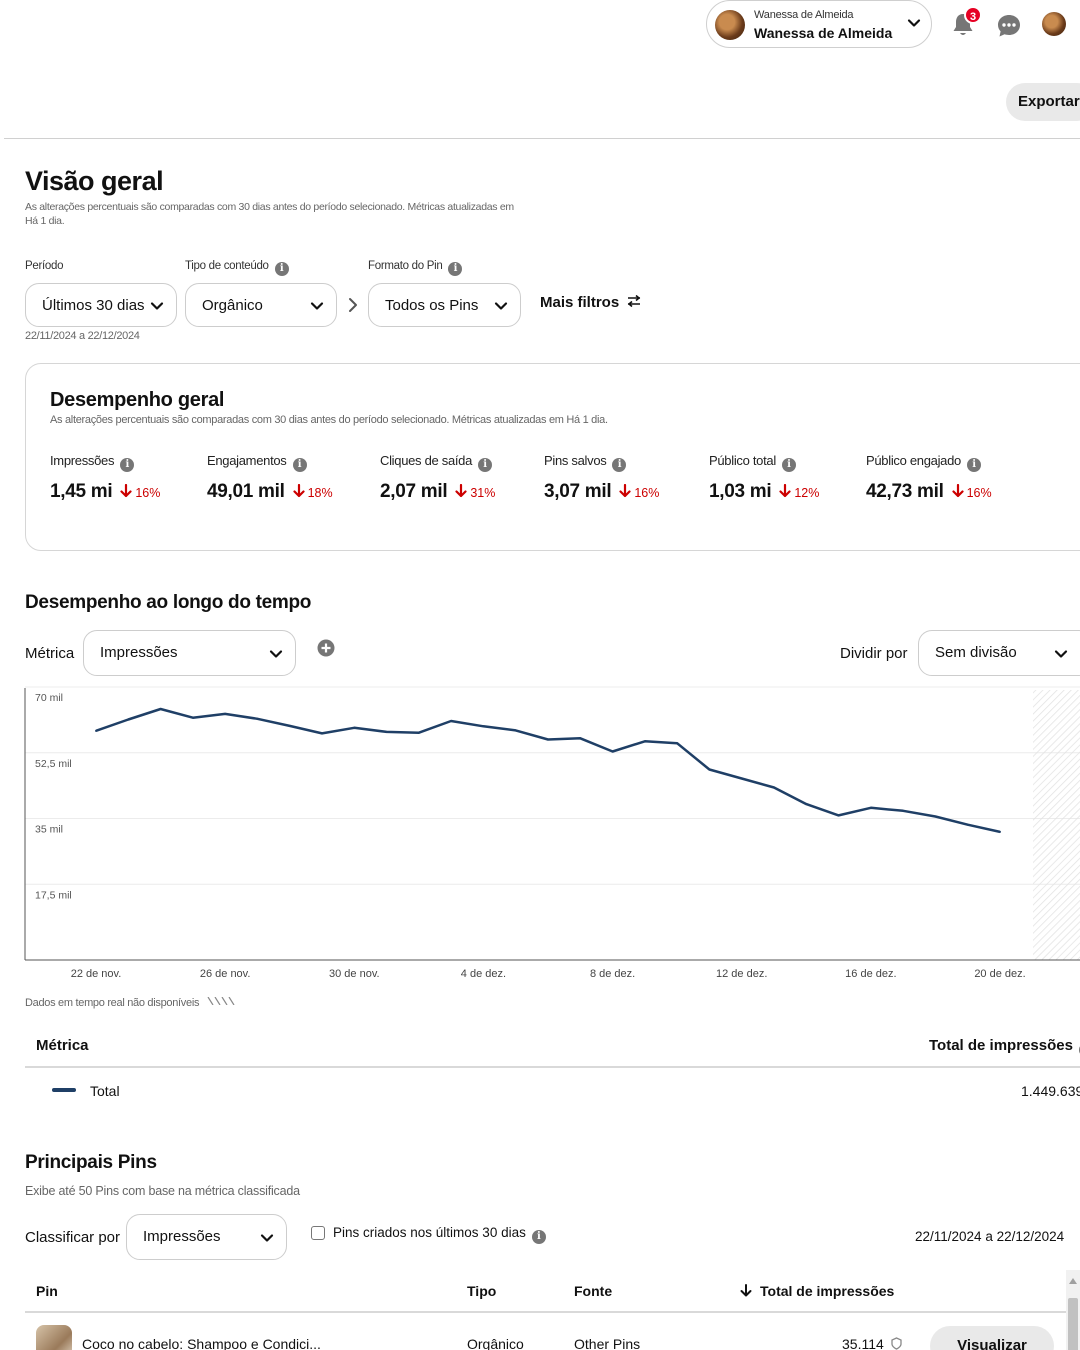 Image resolution: width=1080 pixels, height=1350 pixels. What do you see at coordinates (593, 1291) in the screenshot?
I see `source-column-header: Fonte` at bounding box center [593, 1291].